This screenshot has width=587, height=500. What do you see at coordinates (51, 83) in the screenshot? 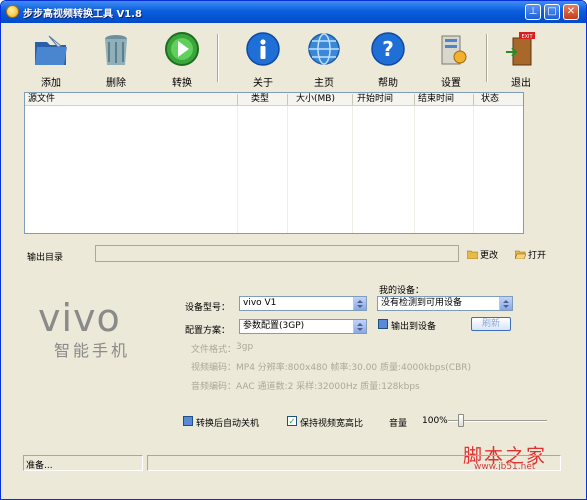
I see `add-label: 添加` at bounding box center [51, 83].